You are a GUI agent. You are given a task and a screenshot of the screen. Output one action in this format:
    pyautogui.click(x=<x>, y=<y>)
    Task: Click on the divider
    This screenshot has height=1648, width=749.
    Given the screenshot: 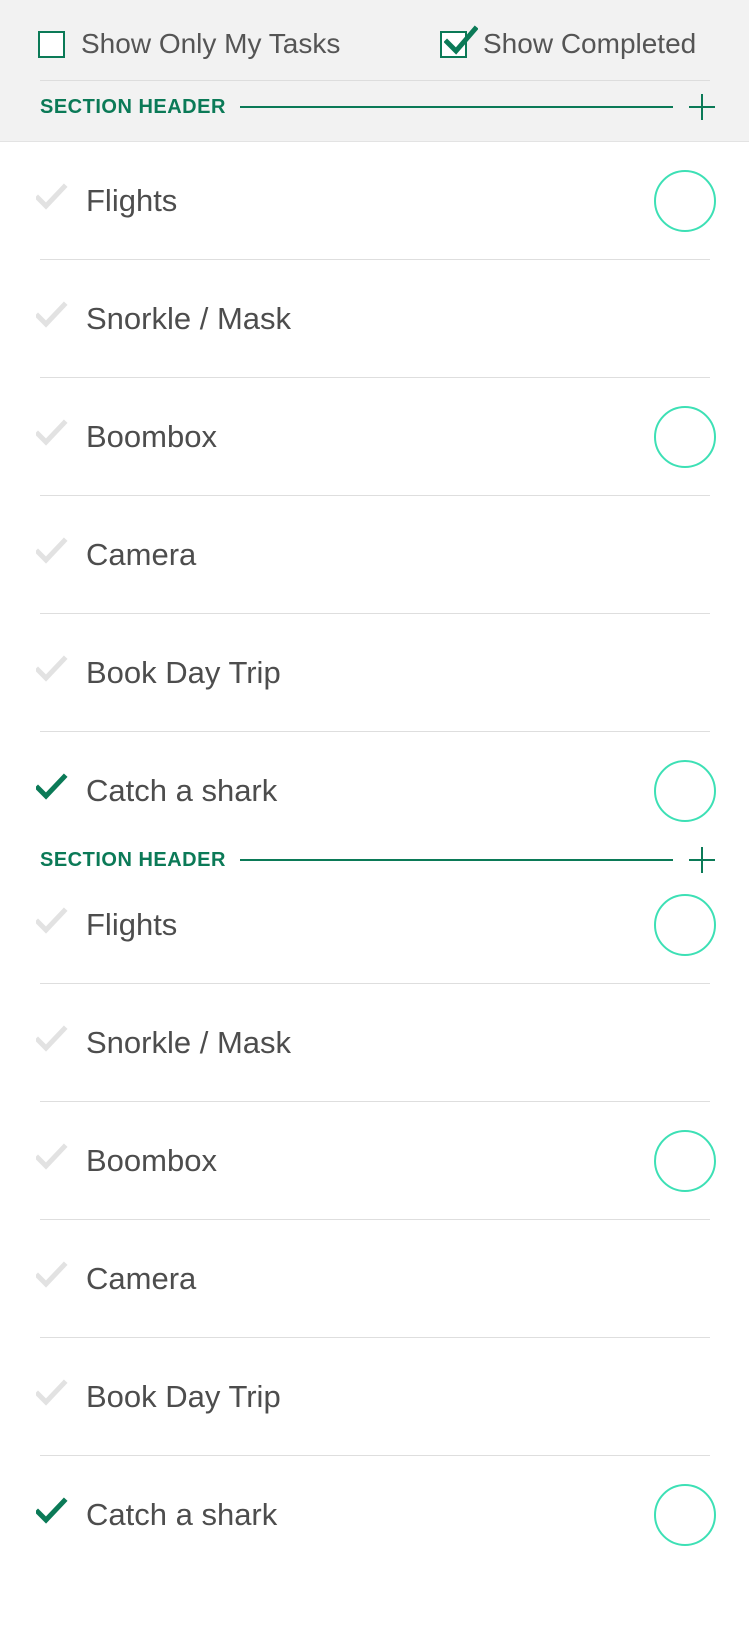 What is the action you would take?
    pyautogui.click(x=375, y=80)
    